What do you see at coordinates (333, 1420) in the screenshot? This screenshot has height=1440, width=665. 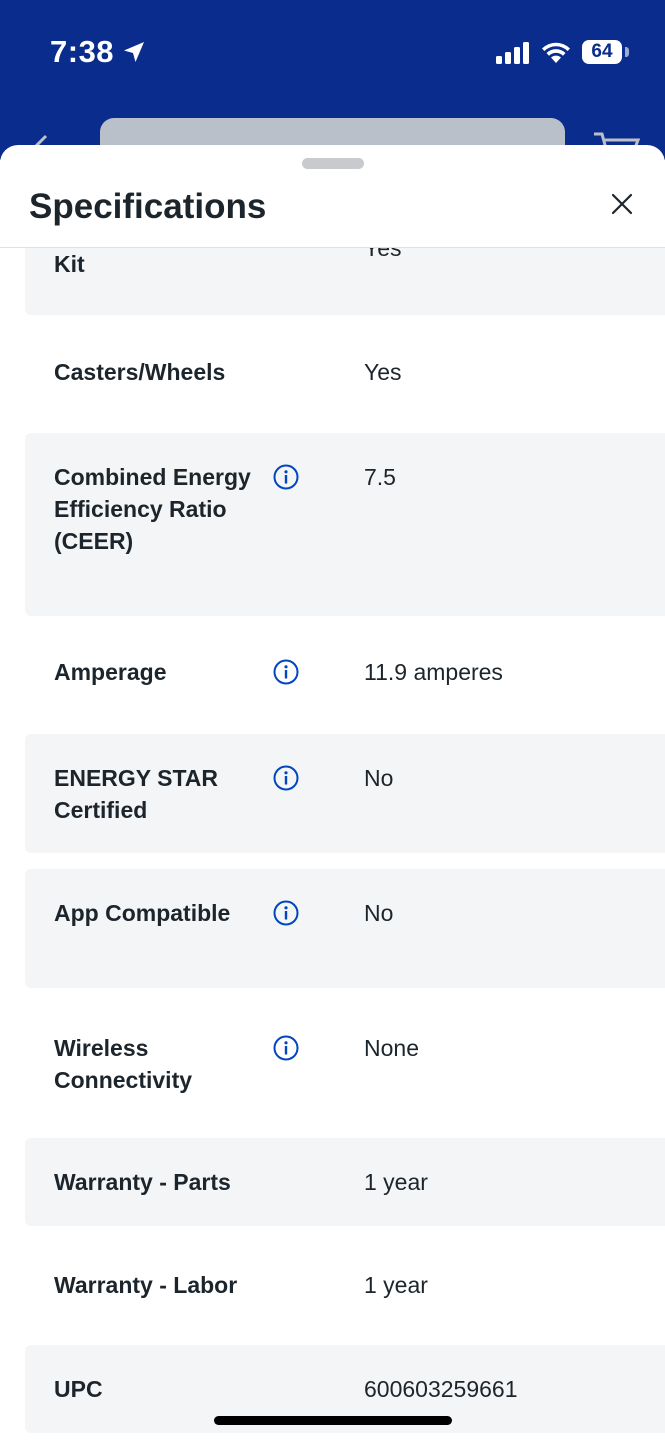 I see `home-indicator` at bounding box center [333, 1420].